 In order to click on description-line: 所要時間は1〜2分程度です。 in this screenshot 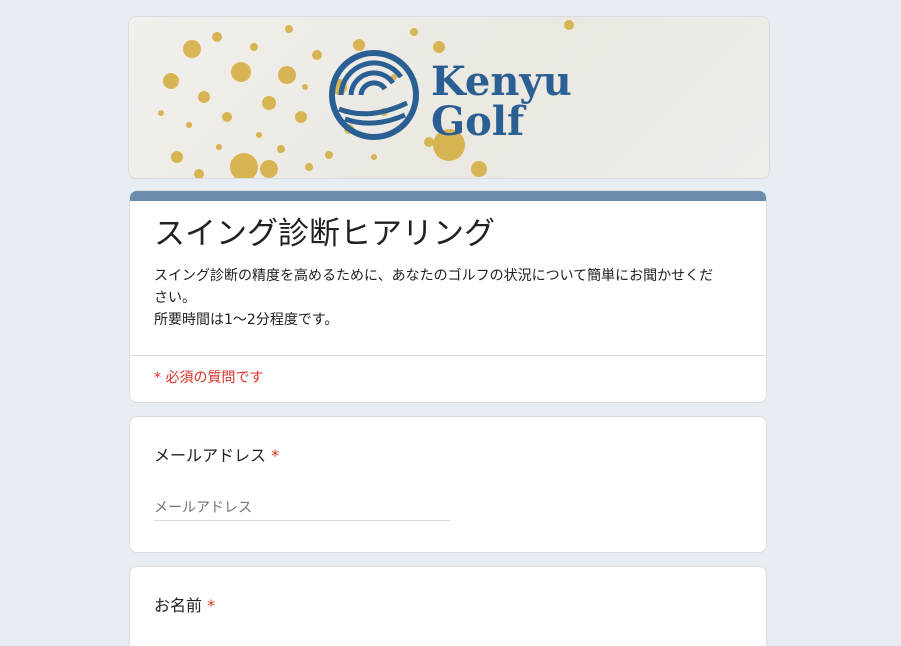, I will do `click(246, 320)`.